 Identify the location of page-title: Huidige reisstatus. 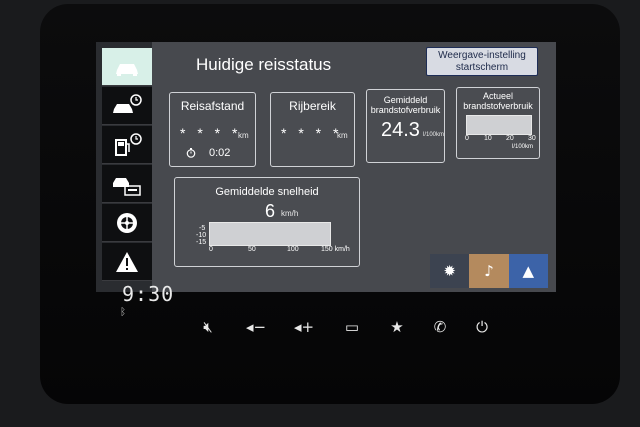
(264, 64).